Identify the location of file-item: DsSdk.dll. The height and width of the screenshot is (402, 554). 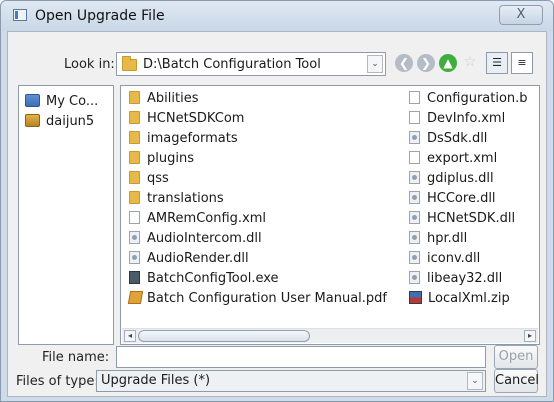
(448, 139).